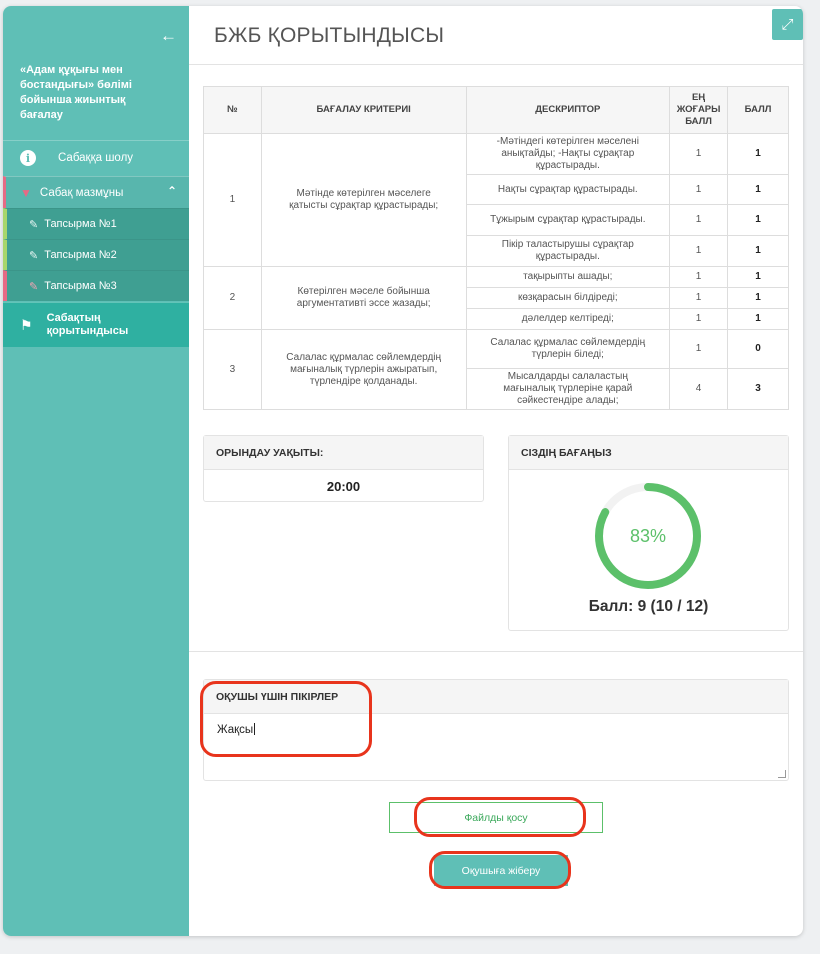  I want to click on sidebar-item-label: Сабаққа шолу, so click(96, 158).